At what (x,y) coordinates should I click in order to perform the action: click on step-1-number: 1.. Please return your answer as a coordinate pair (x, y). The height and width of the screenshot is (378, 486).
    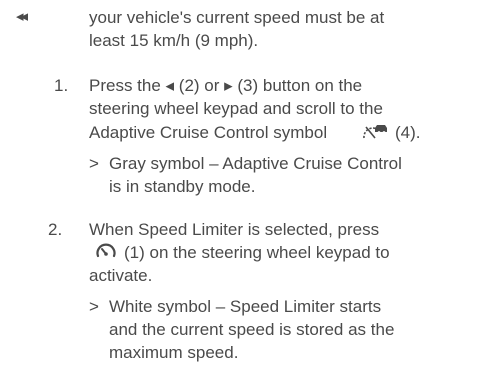
    Looking at the image, I should click on (61, 85).